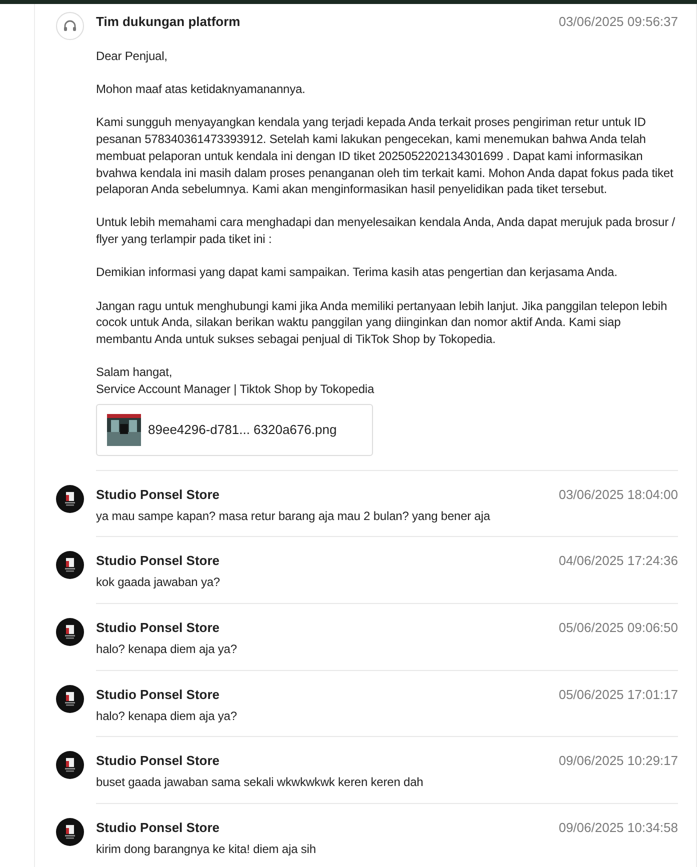 The height and width of the screenshot is (867, 697). Describe the element at coordinates (132, 56) in the screenshot. I see `message-text: Dear Penjual,` at that location.